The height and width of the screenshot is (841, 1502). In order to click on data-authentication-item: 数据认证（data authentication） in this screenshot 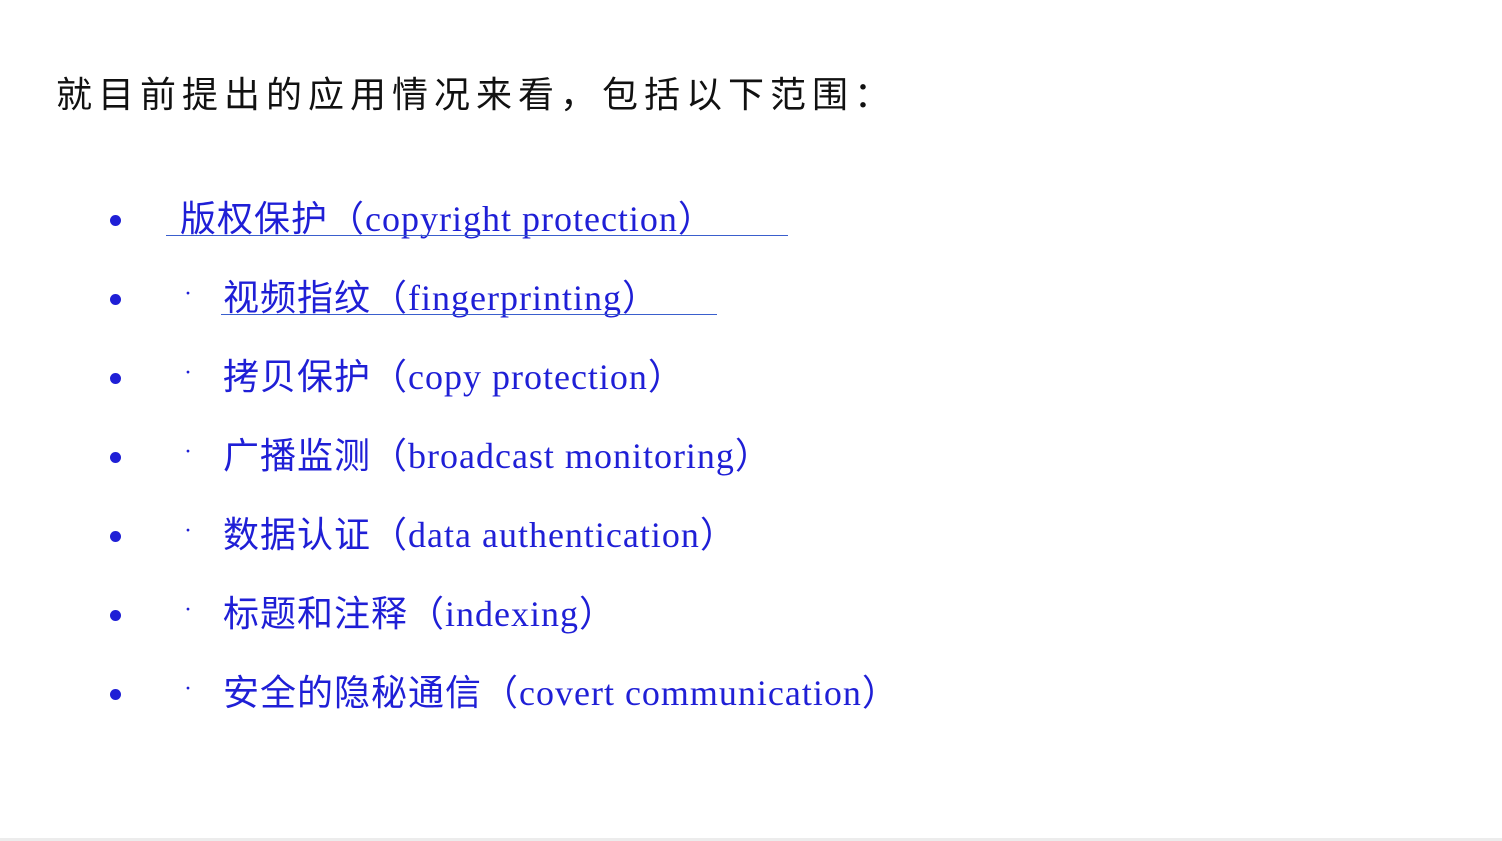, I will do `click(480, 535)`.